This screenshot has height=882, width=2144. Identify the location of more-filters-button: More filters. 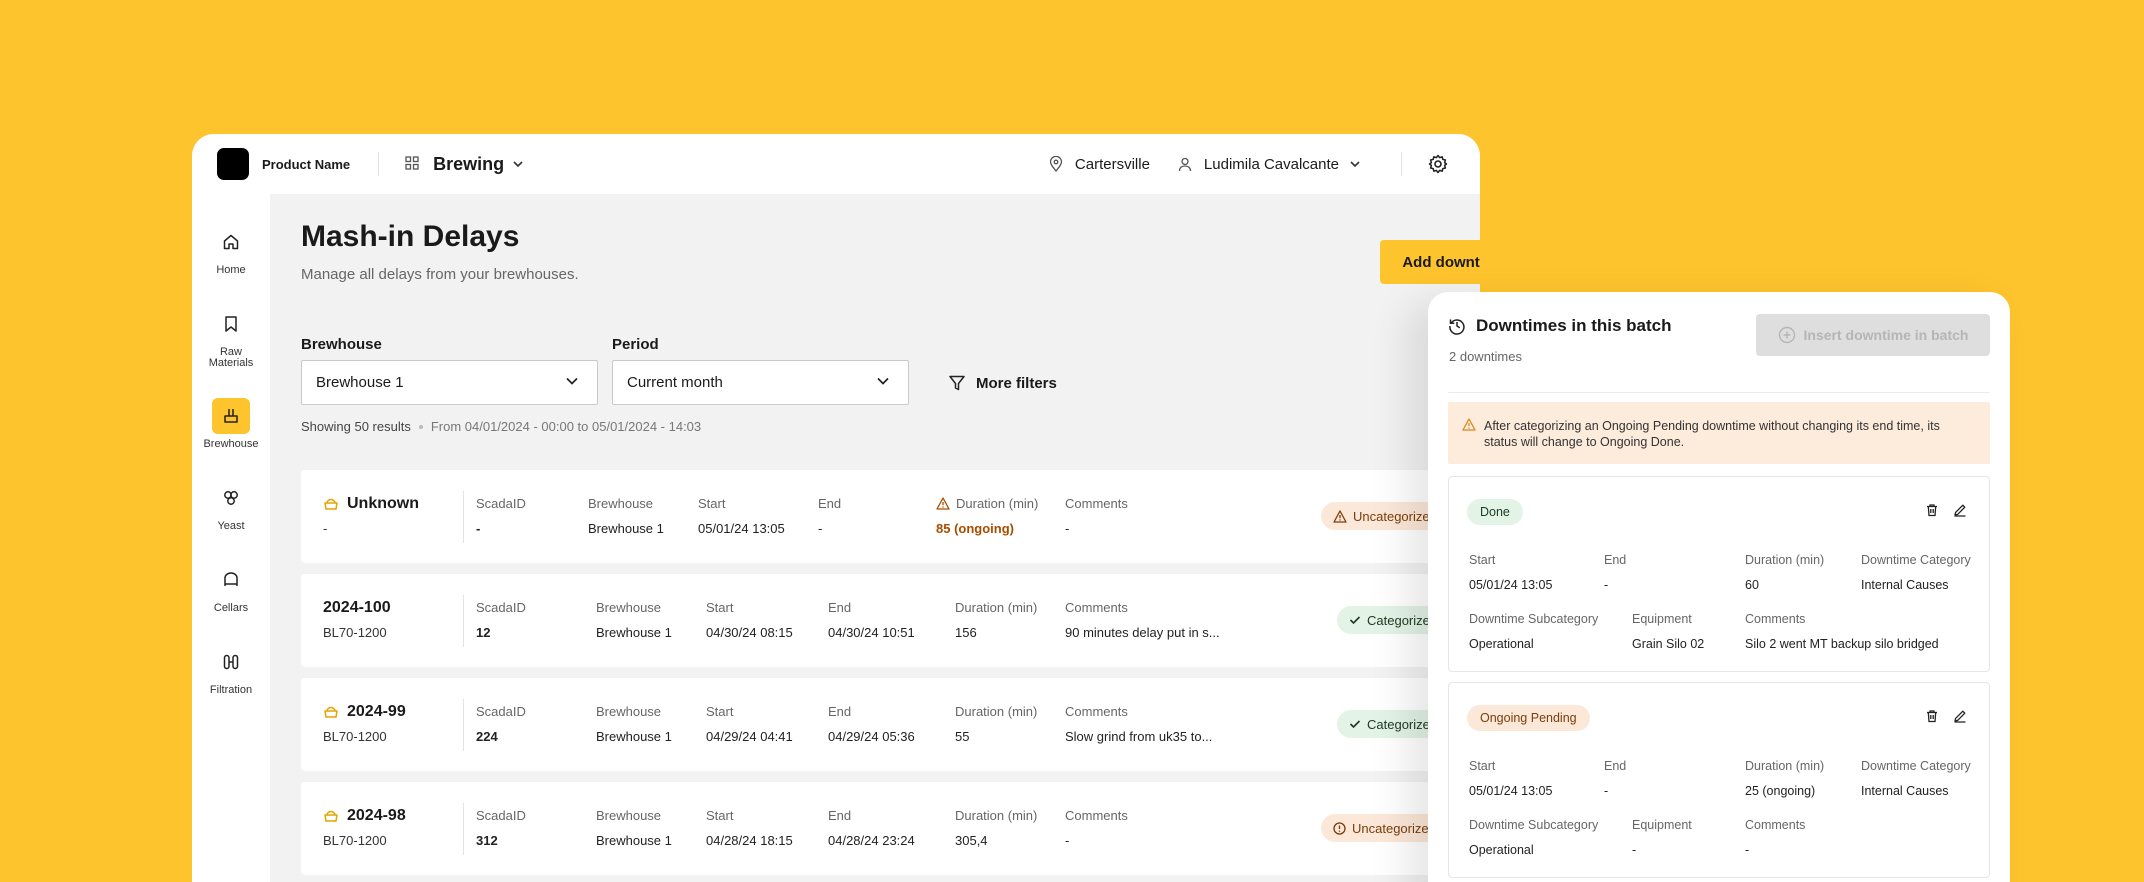
(1002, 383).